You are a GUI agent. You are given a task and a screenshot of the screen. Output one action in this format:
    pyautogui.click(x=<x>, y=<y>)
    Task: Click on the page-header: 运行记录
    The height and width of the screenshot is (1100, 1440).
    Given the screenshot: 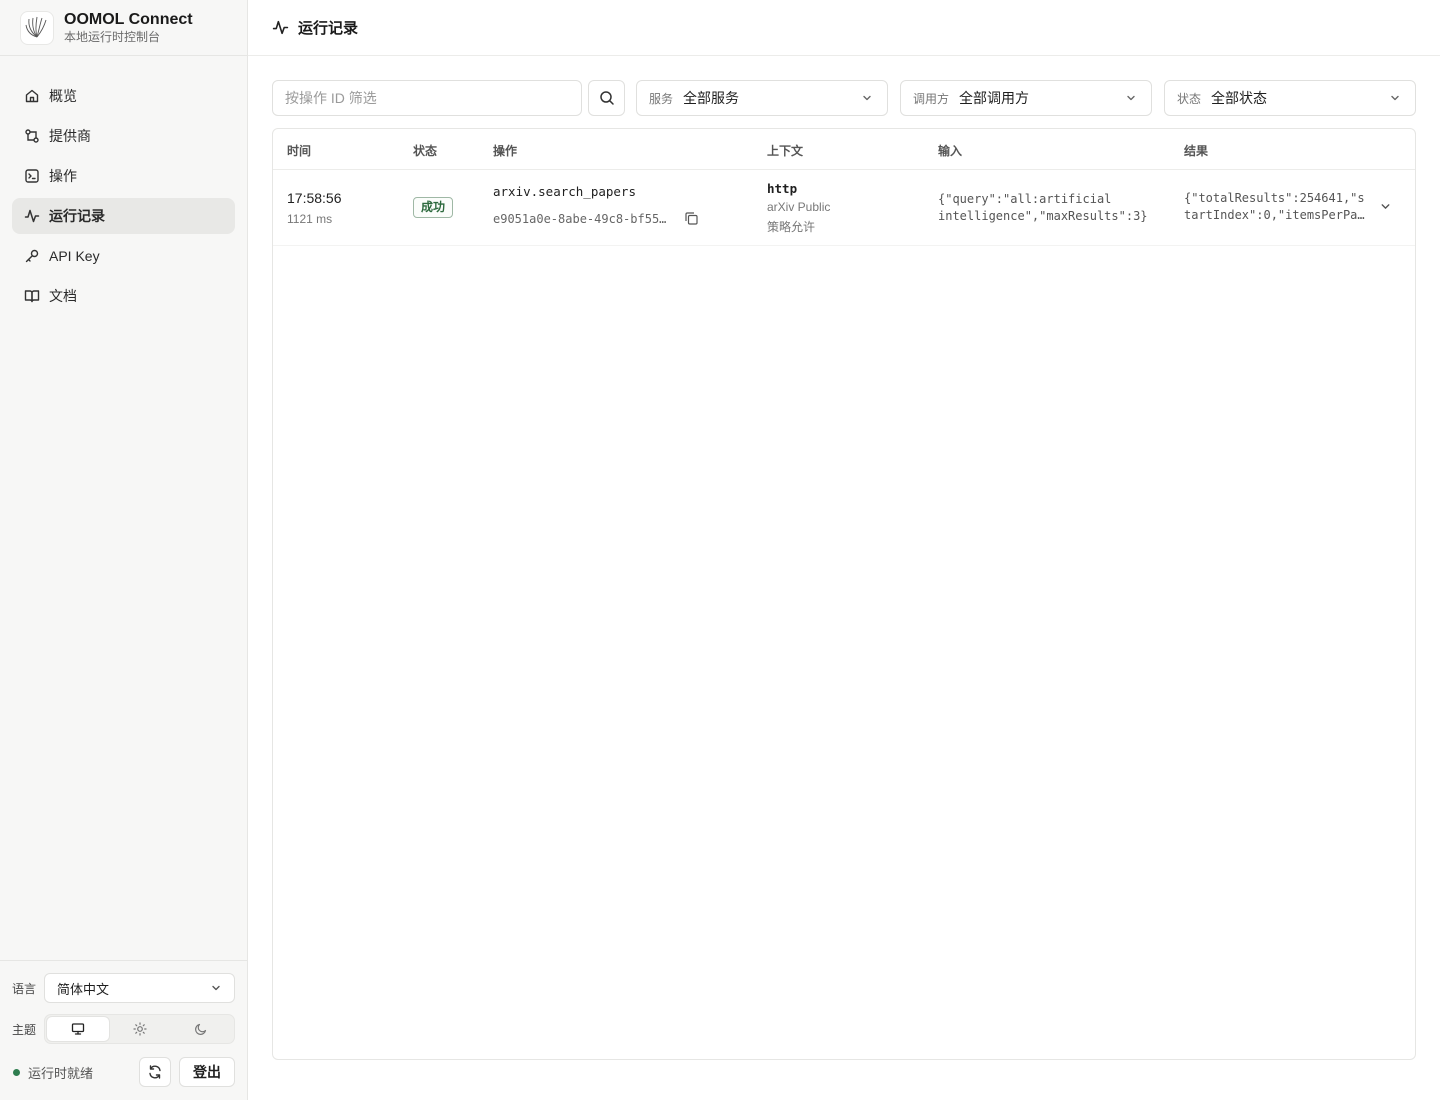 What is the action you would take?
    pyautogui.click(x=844, y=28)
    